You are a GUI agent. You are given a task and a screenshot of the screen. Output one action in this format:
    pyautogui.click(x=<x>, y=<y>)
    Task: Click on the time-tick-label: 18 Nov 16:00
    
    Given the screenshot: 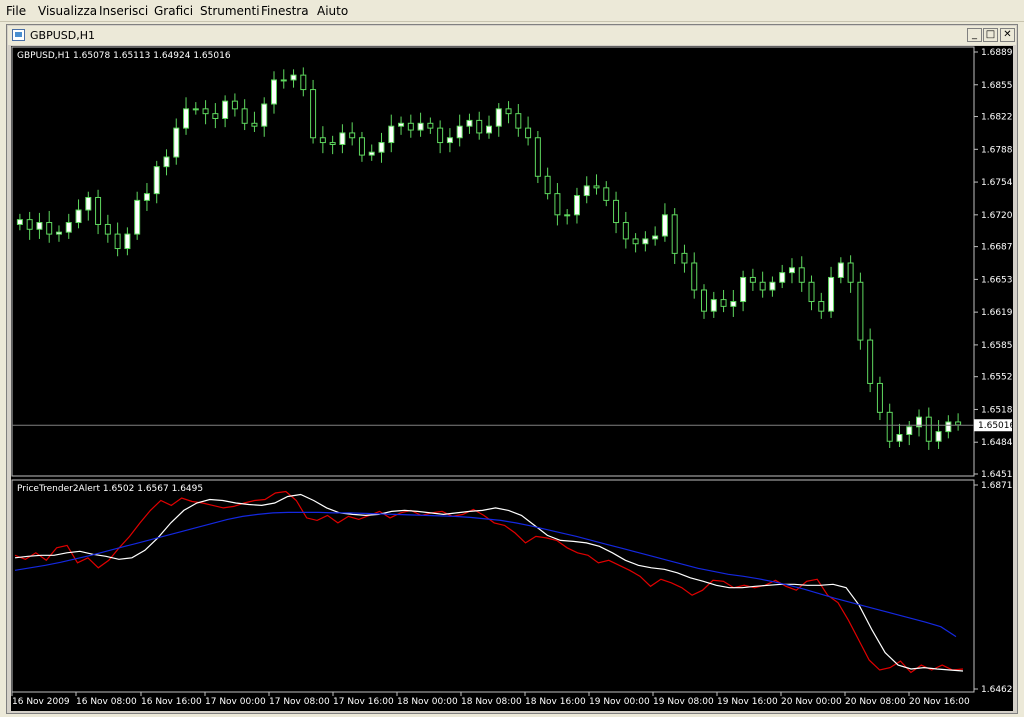 What is the action you would take?
    pyautogui.click(x=555, y=702)
    